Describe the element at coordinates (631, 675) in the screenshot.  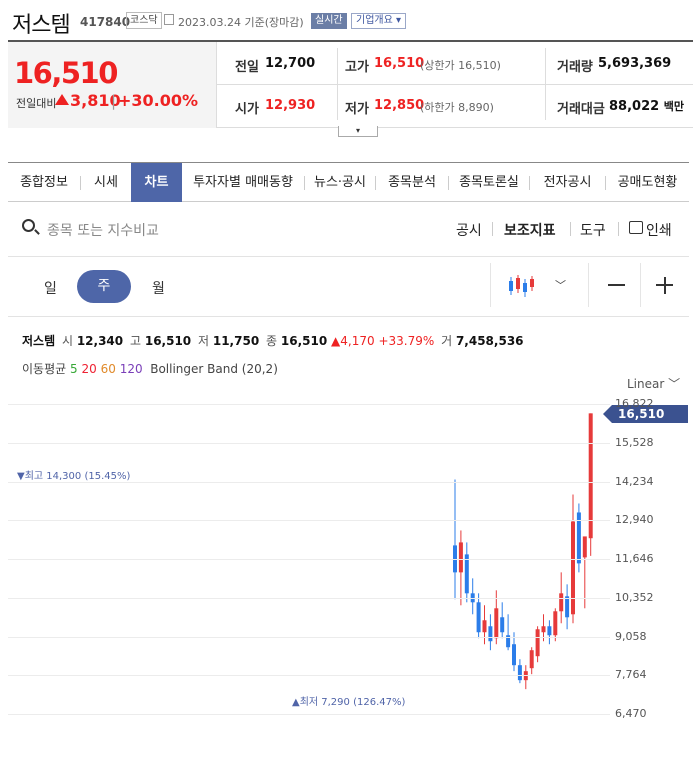
I see `y-axis-tick-label: 7,764` at that location.